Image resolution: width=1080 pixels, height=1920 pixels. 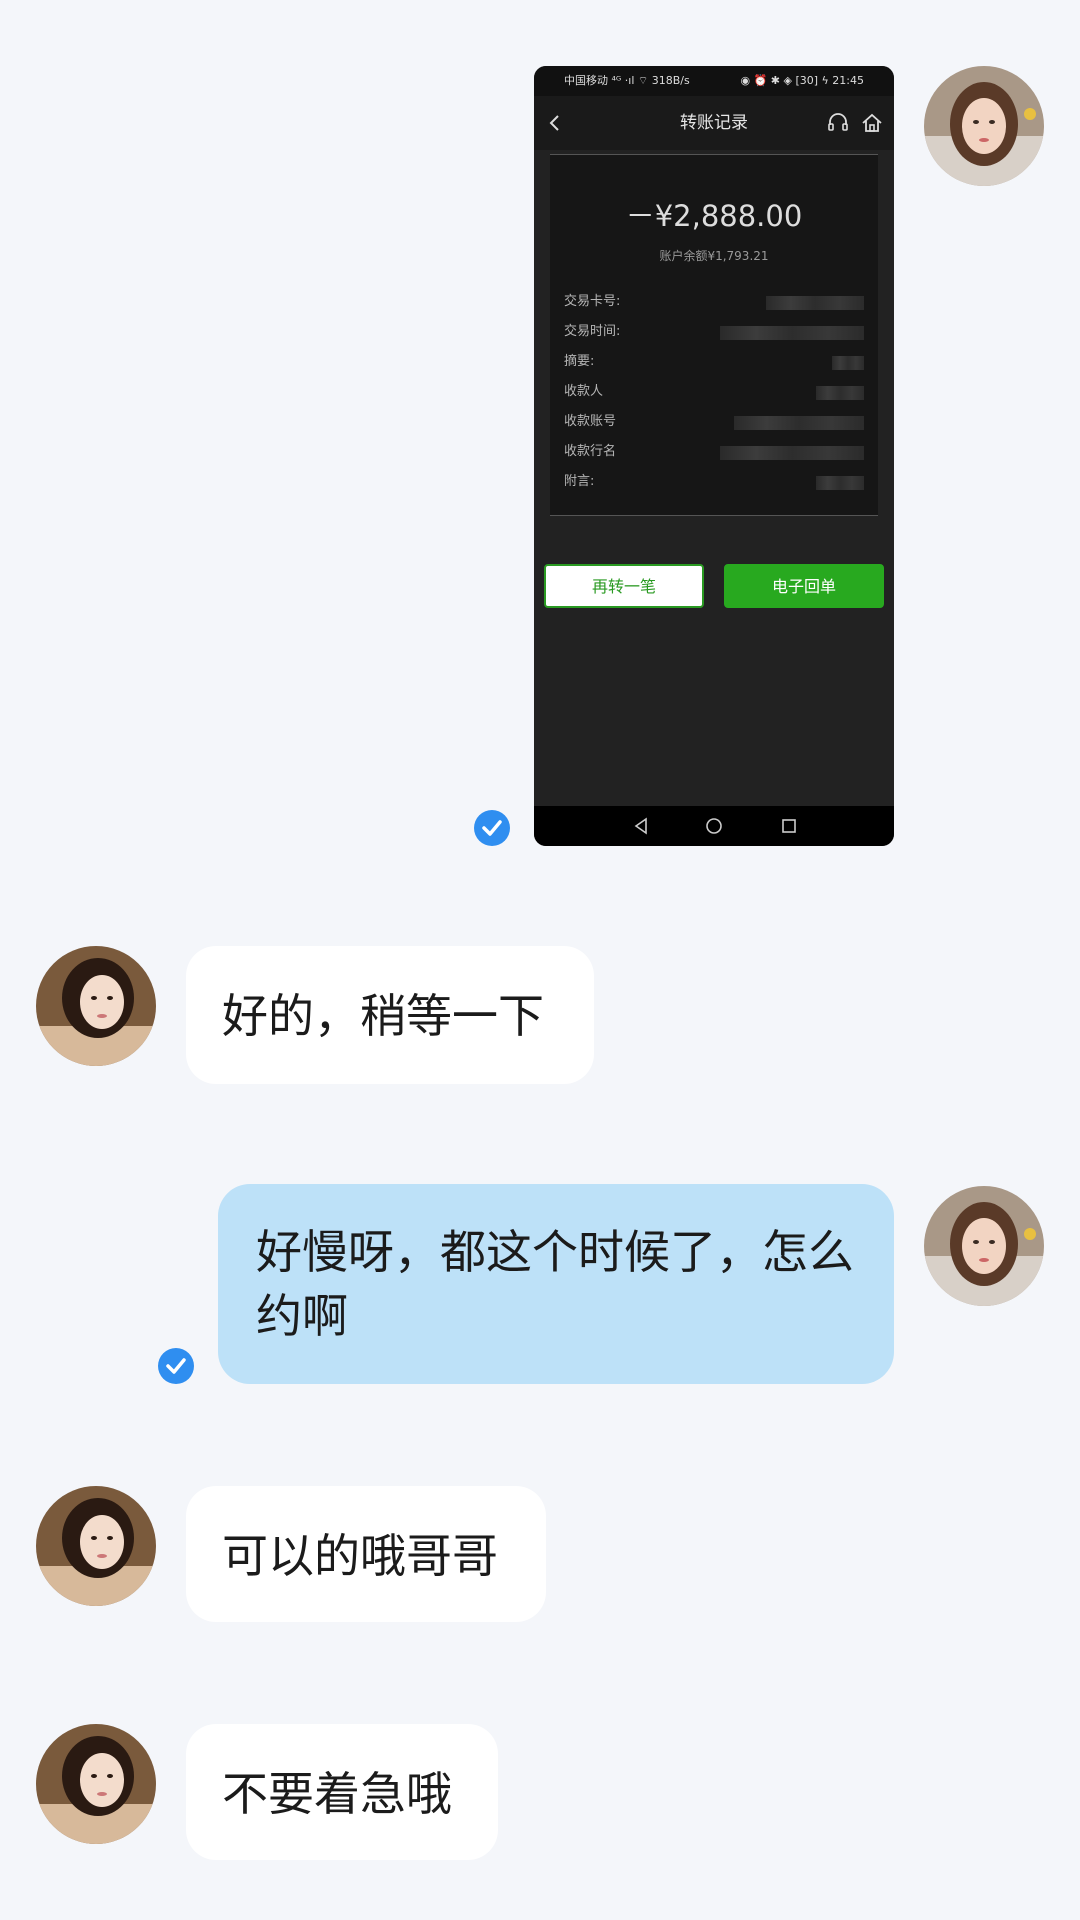 What do you see at coordinates (714, 256) in the screenshot?
I see `account-balance: 账户余额¥1,793.21` at bounding box center [714, 256].